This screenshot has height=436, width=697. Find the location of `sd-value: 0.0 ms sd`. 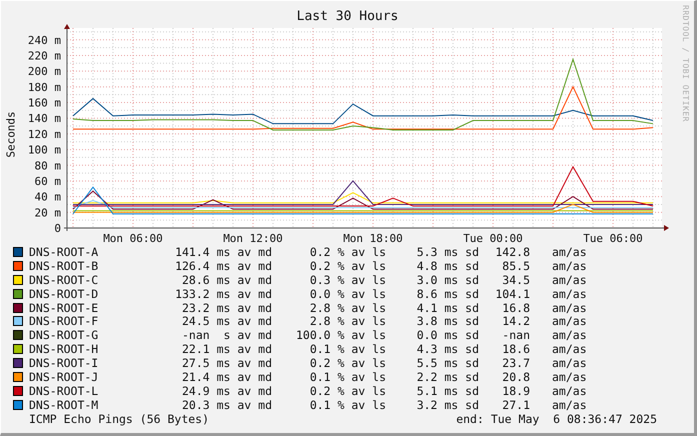

sd-value: 0.0 ms sd is located at coordinates (447, 335).